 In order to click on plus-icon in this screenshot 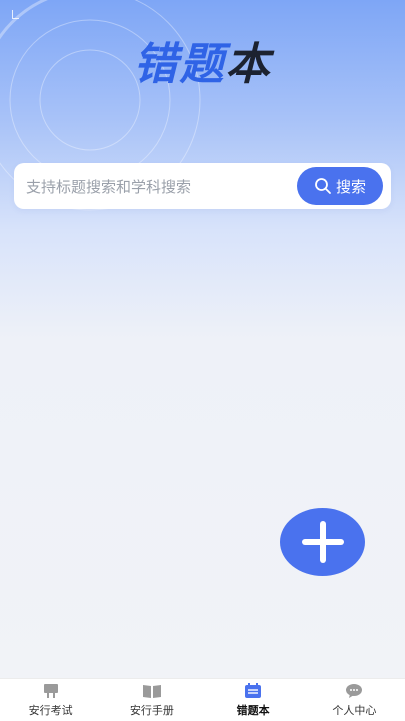, I will do `click(322, 542)`.